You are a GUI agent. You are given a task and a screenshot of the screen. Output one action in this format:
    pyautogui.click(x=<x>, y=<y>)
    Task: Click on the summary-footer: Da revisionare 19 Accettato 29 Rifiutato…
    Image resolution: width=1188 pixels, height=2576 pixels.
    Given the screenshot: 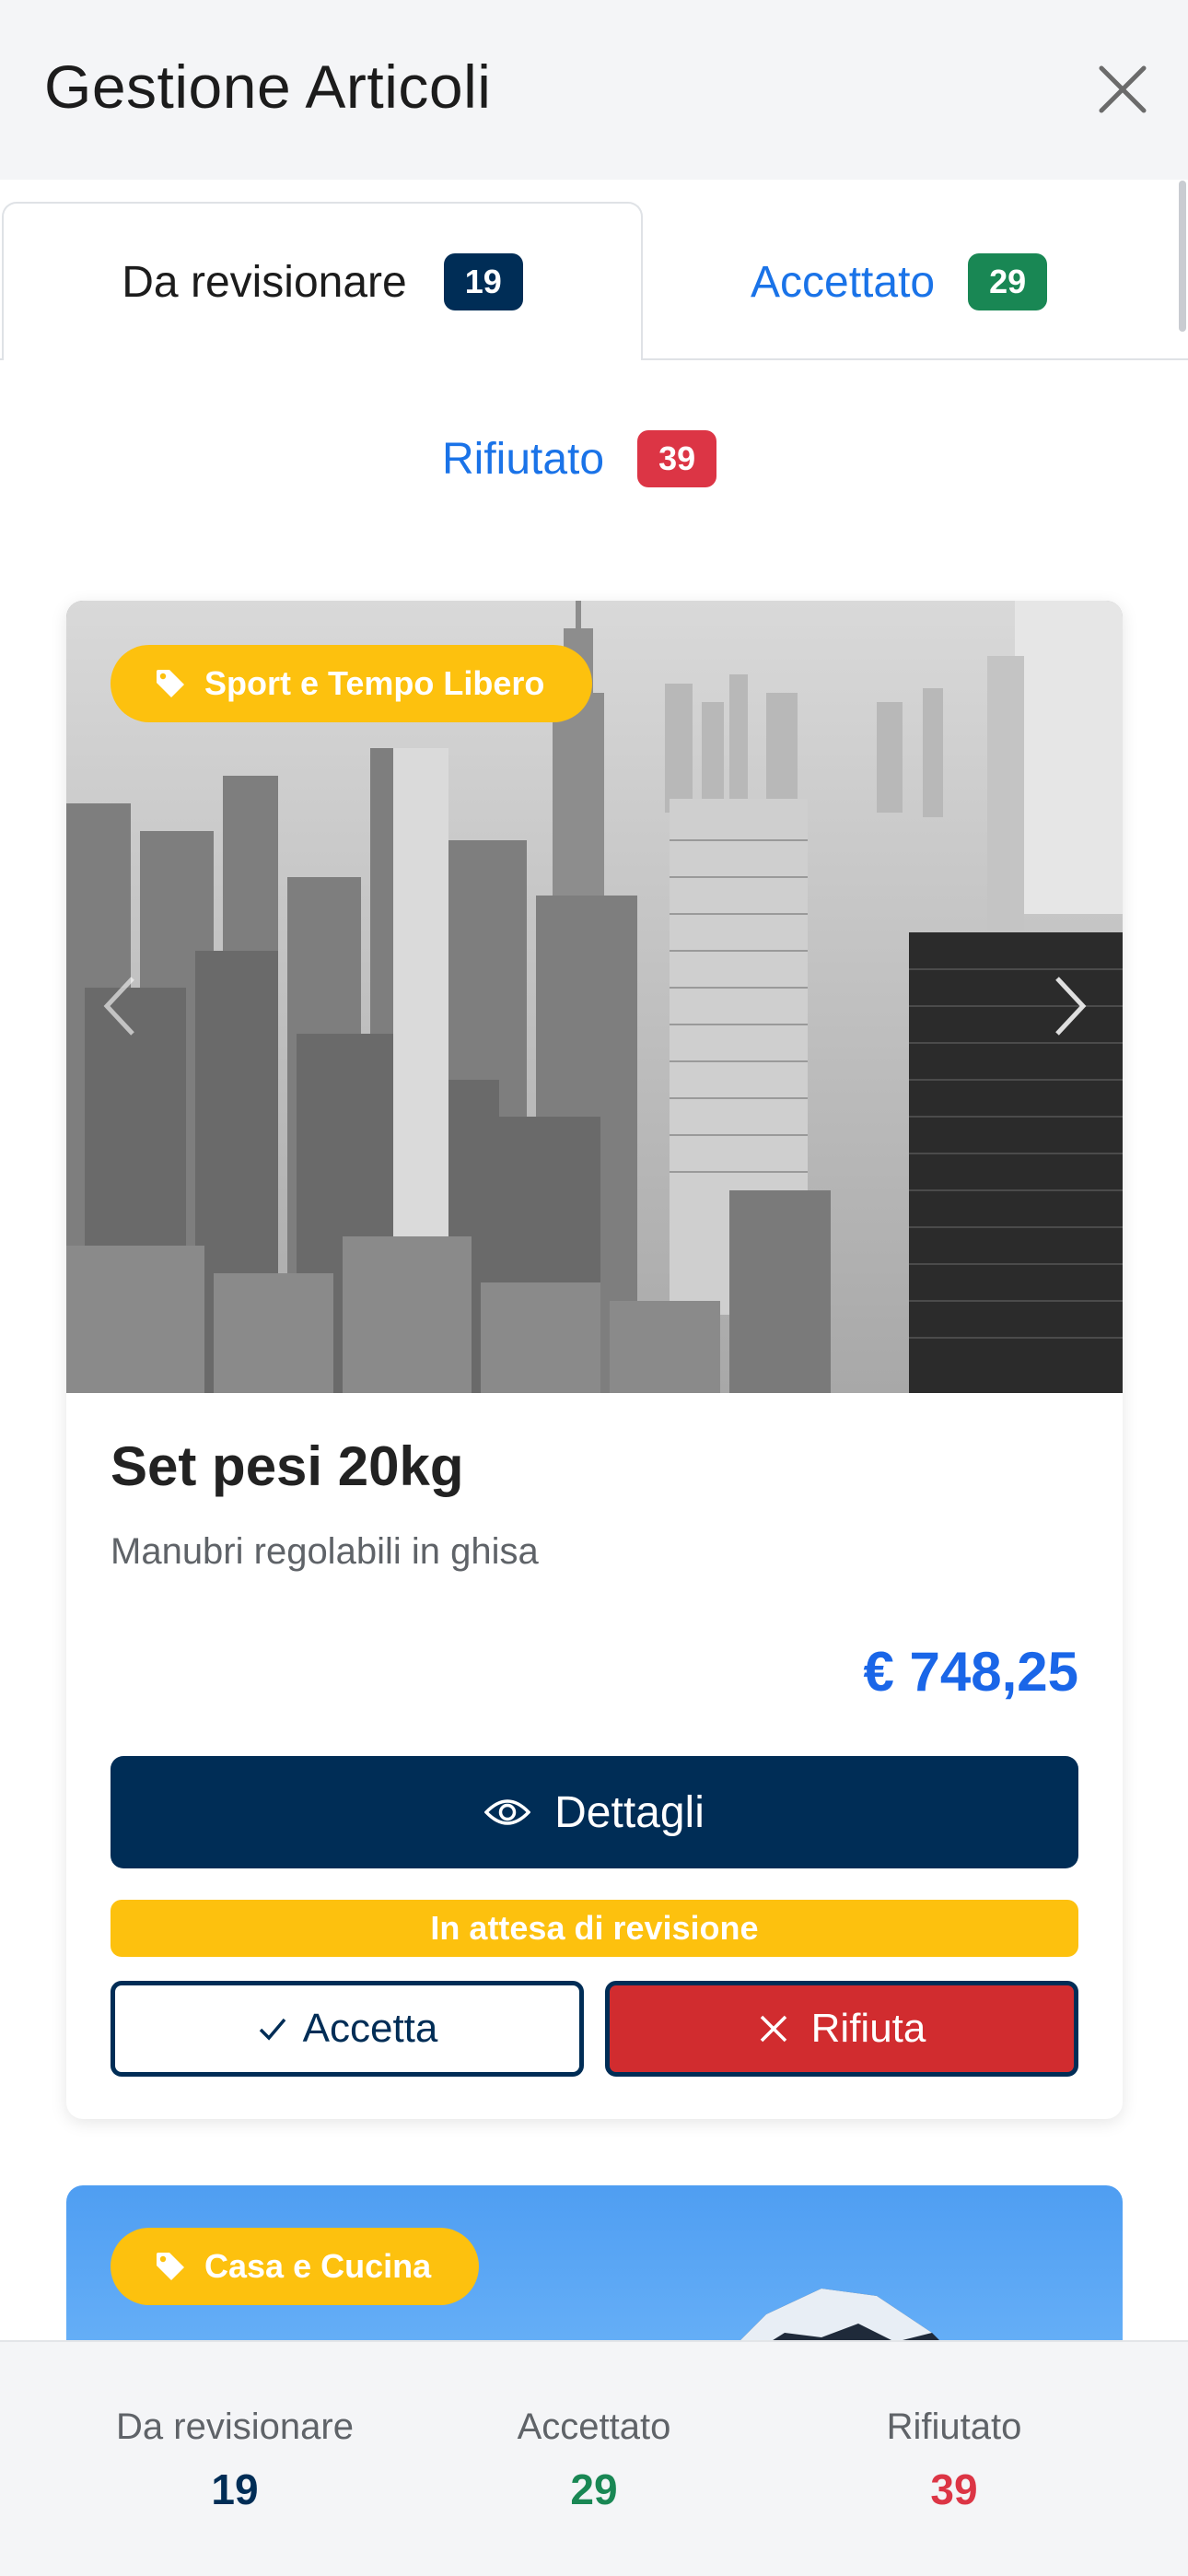 What is the action you would take?
    pyautogui.click(x=594, y=2458)
    